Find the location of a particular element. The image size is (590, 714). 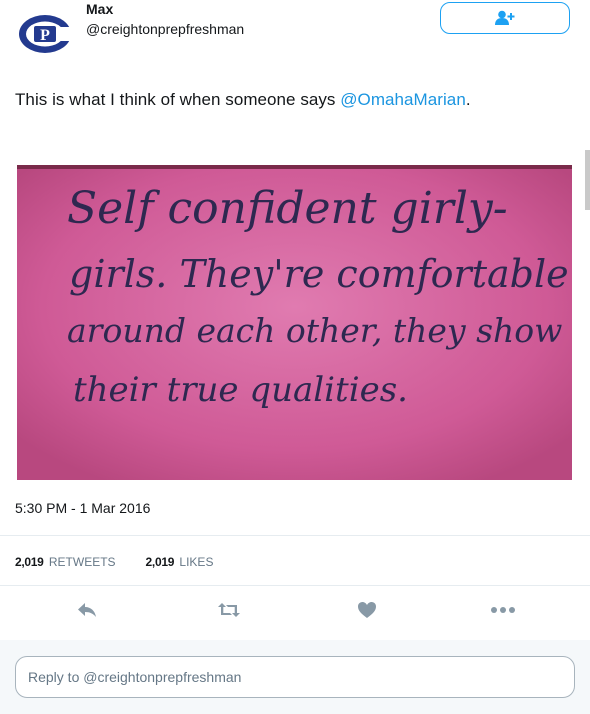

image-line-4: their true qualities. is located at coordinates (240, 390).